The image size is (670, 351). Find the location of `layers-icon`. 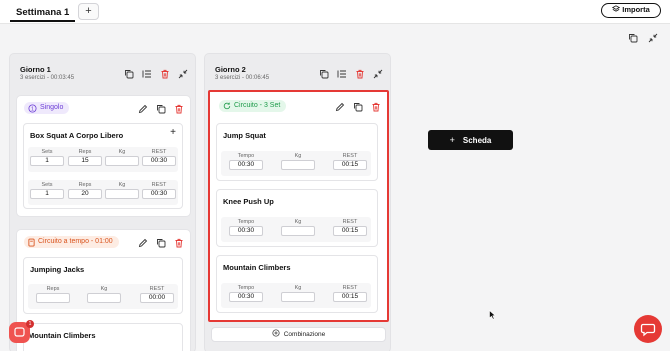

layers-icon is located at coordinates (616, 8).